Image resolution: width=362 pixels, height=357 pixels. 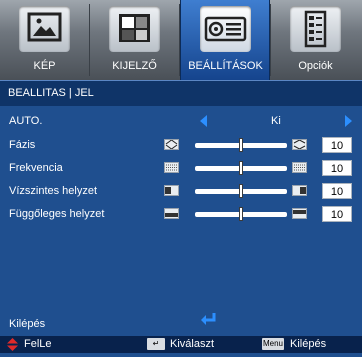 What do you see at coordinates (308, 344) in the screenshot?
I see `footer-exit-label: Kilépés` at bounding box center [308, 344].